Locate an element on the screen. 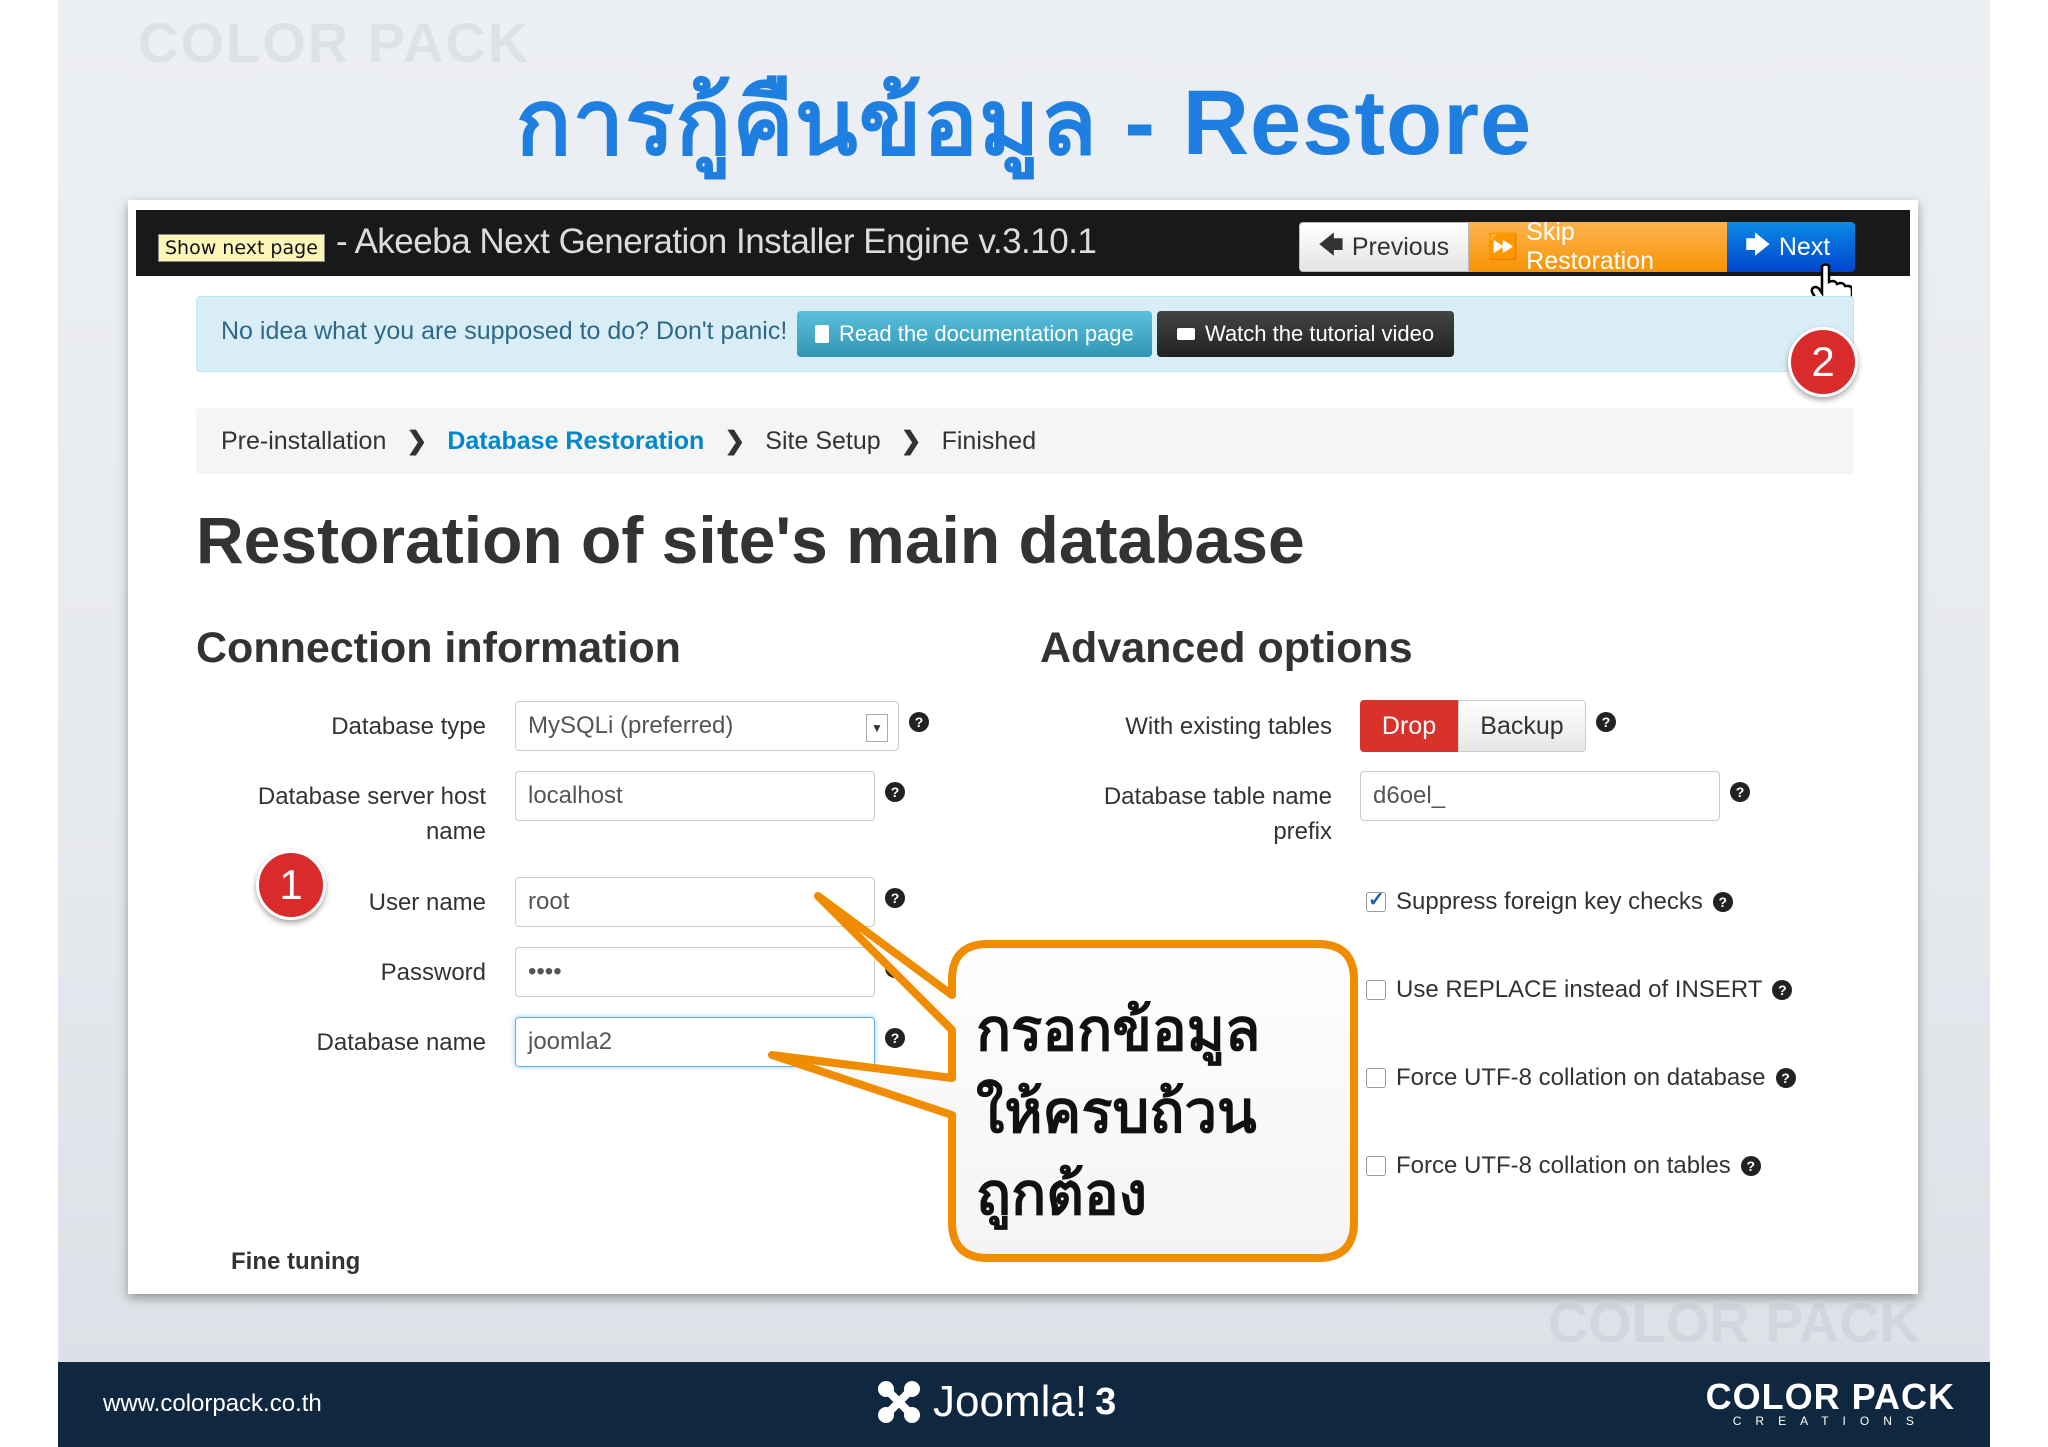  breadcrumb-item-pre-installation: Pre-installation is located at coordinates (303, 441).